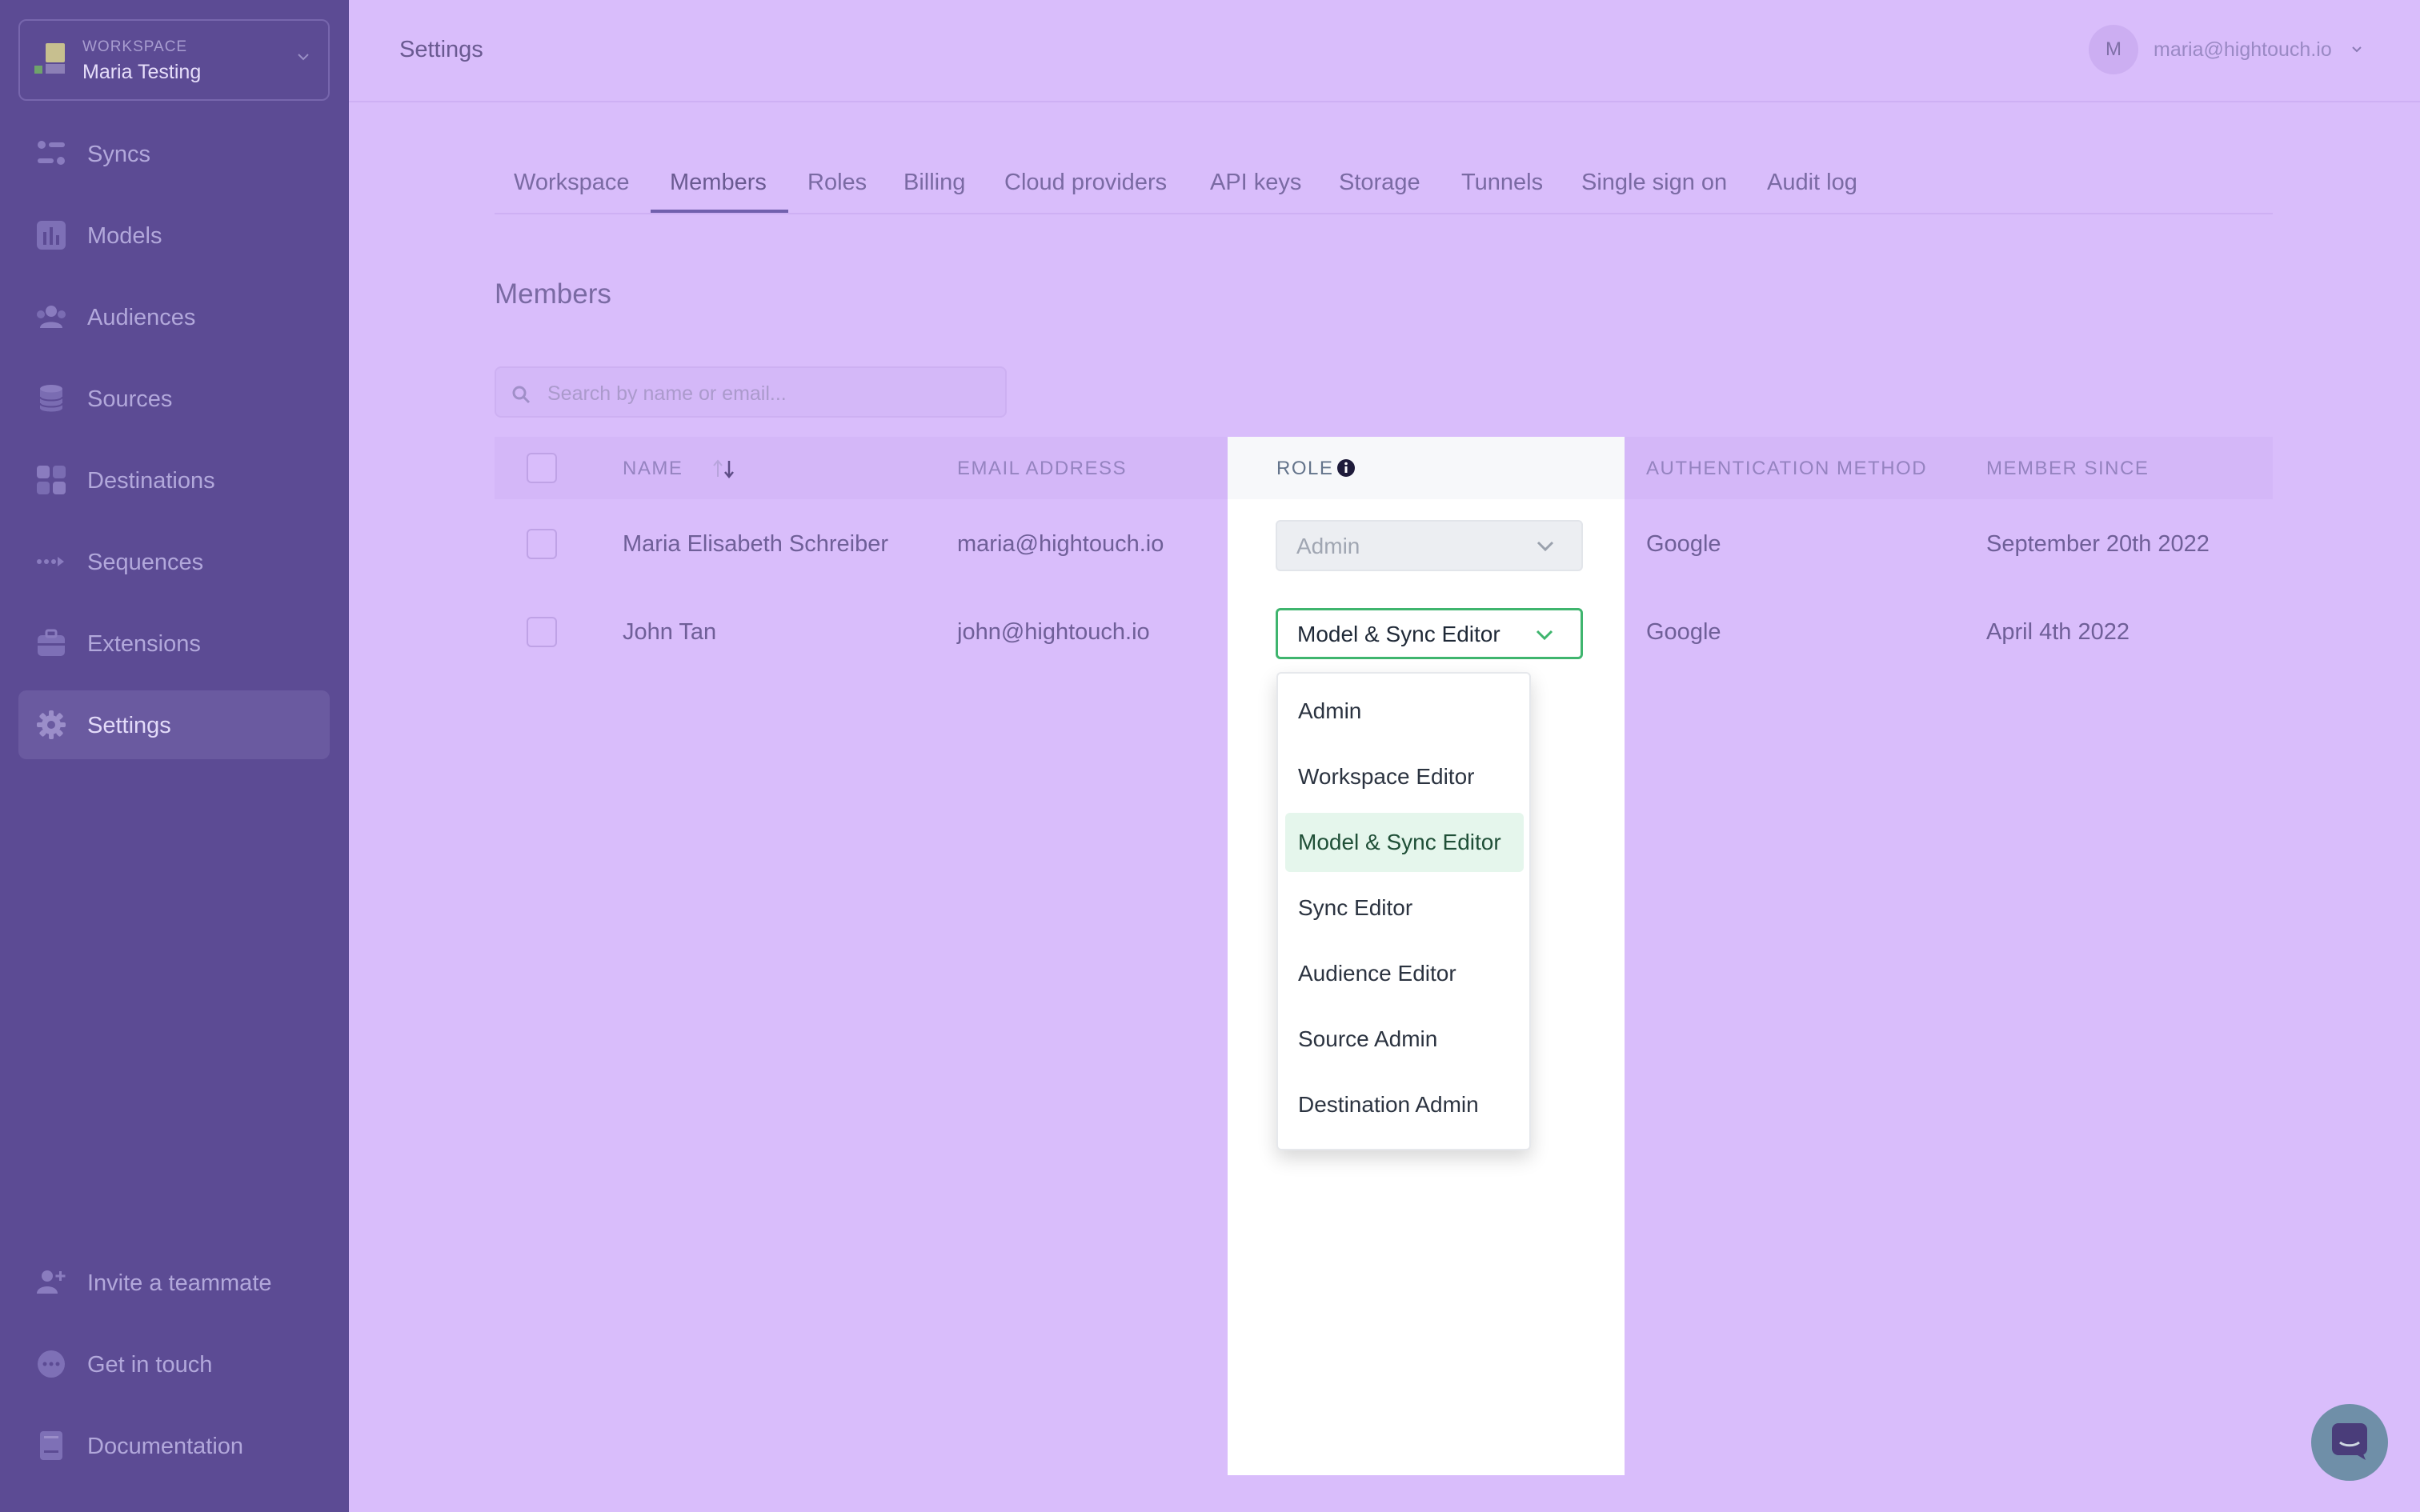 This screenshot has height=1512, width=2420. Describe the element at coordinates (179, 1283) in the screenshot. I see `sidebar-item-label: Invite a teammate` at that location.